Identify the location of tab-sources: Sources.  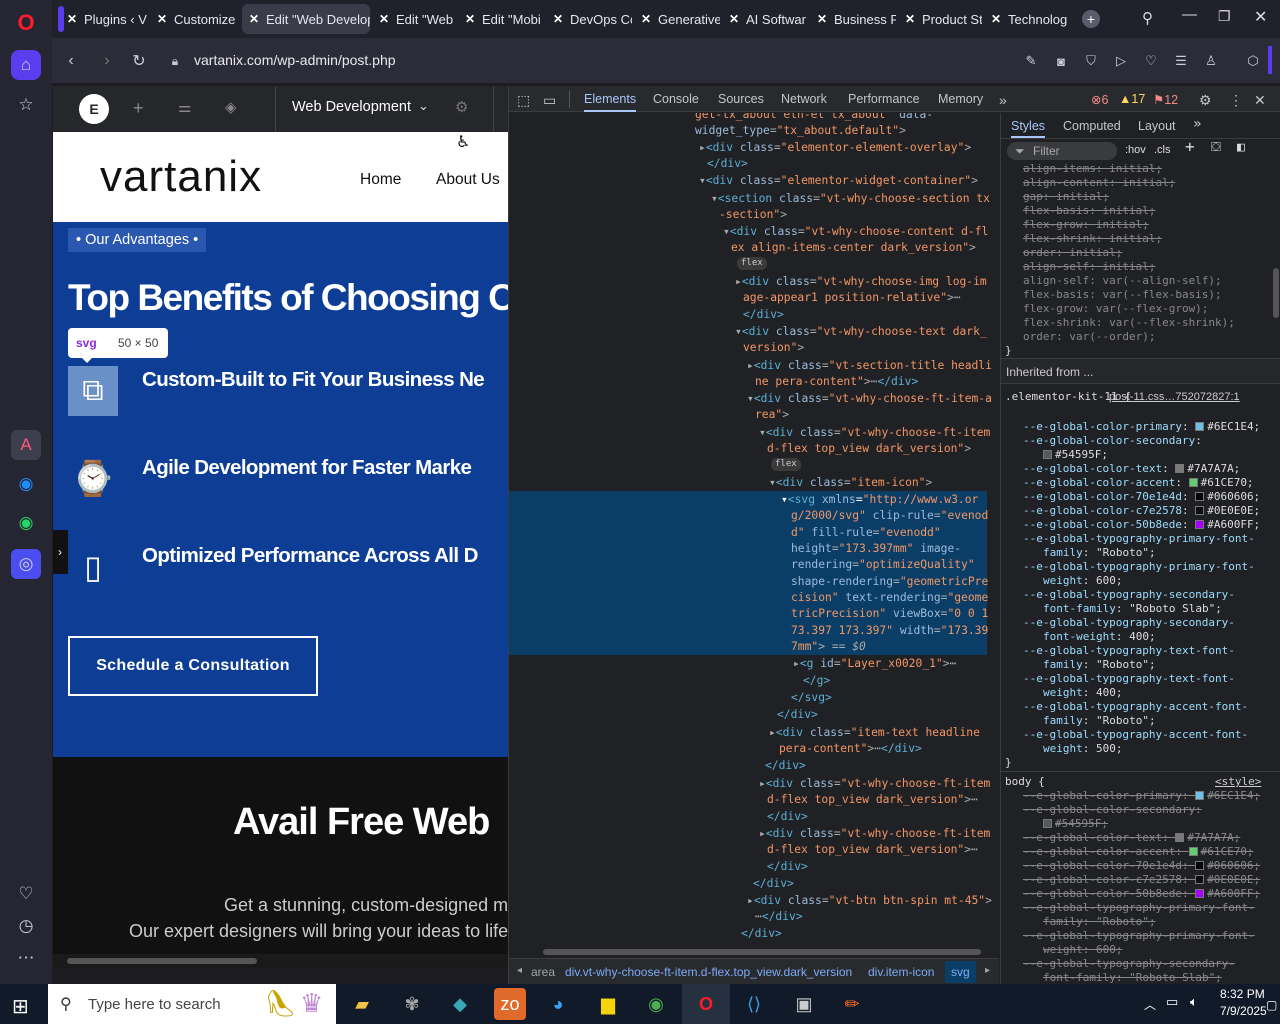
(741, 99).